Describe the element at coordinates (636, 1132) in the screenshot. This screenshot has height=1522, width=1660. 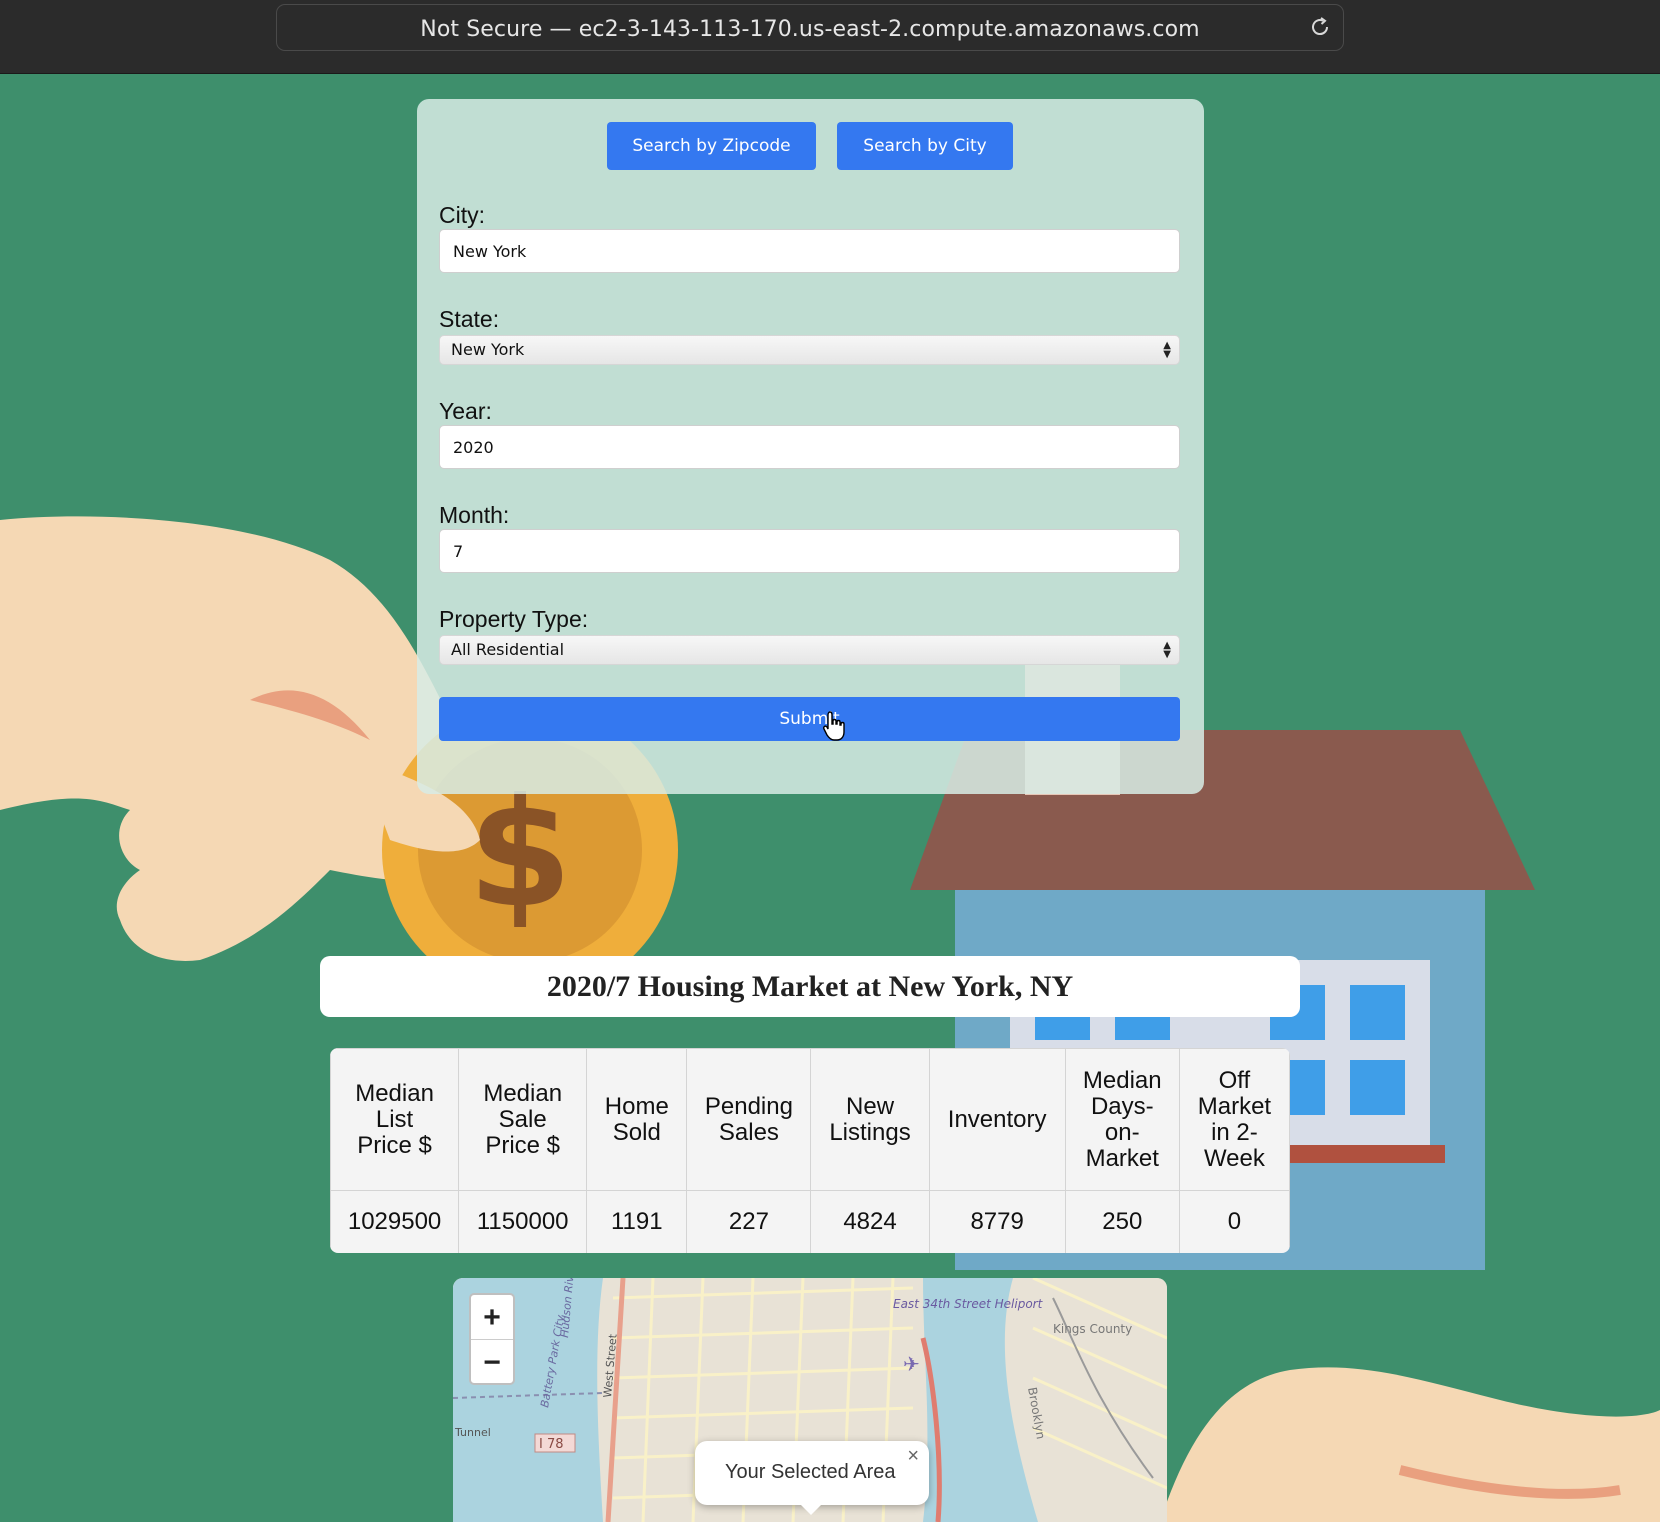
I see `column-header-line: Sold` at that location.